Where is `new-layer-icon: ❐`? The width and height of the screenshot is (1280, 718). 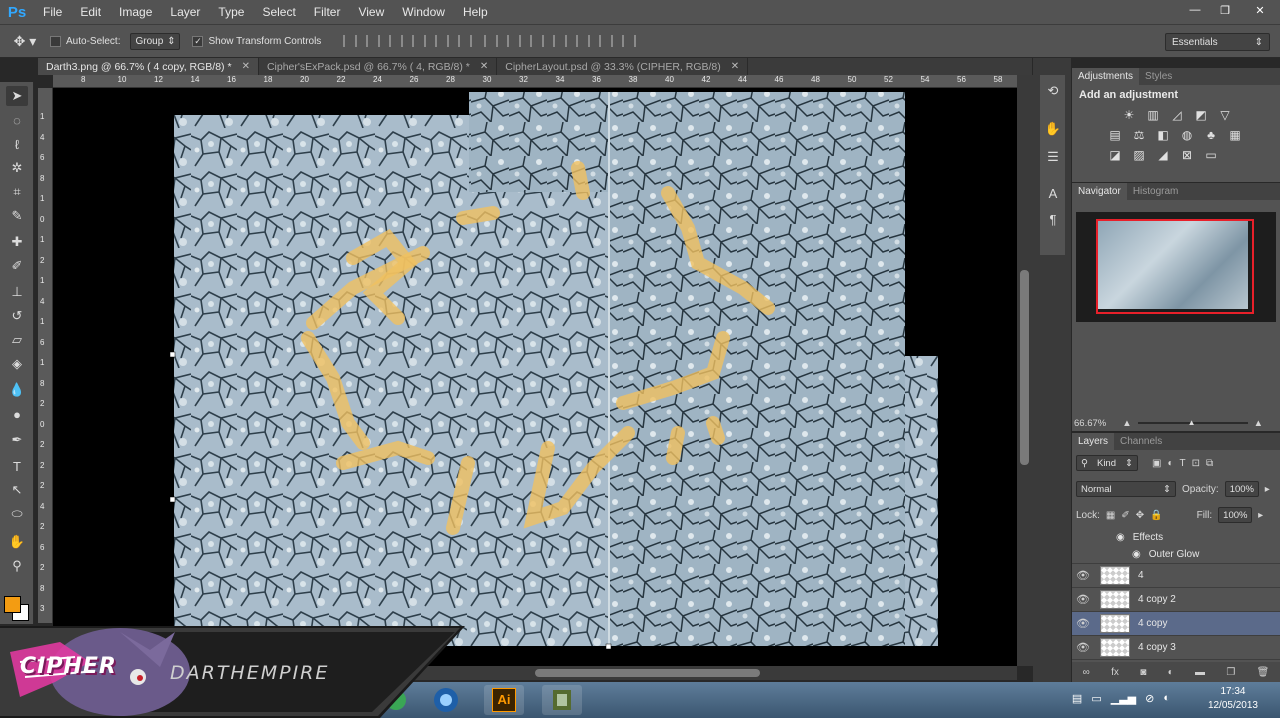 new-layer-icon: ❐ is located at coordinates (1230, 672).